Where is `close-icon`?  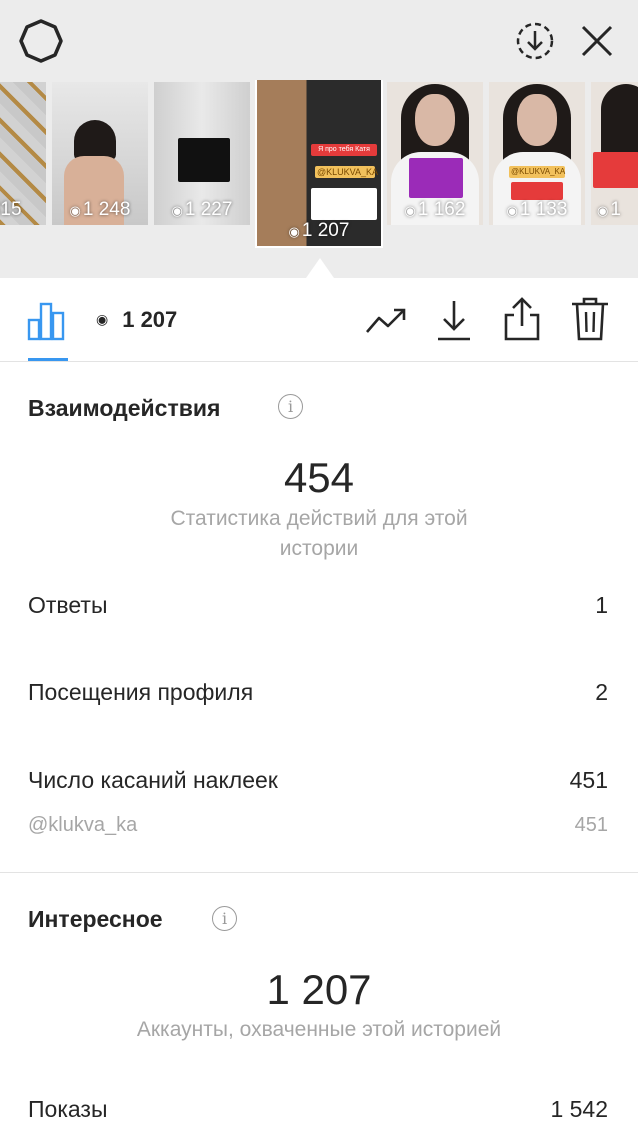
close-icon is located at coordinates (597, 41).